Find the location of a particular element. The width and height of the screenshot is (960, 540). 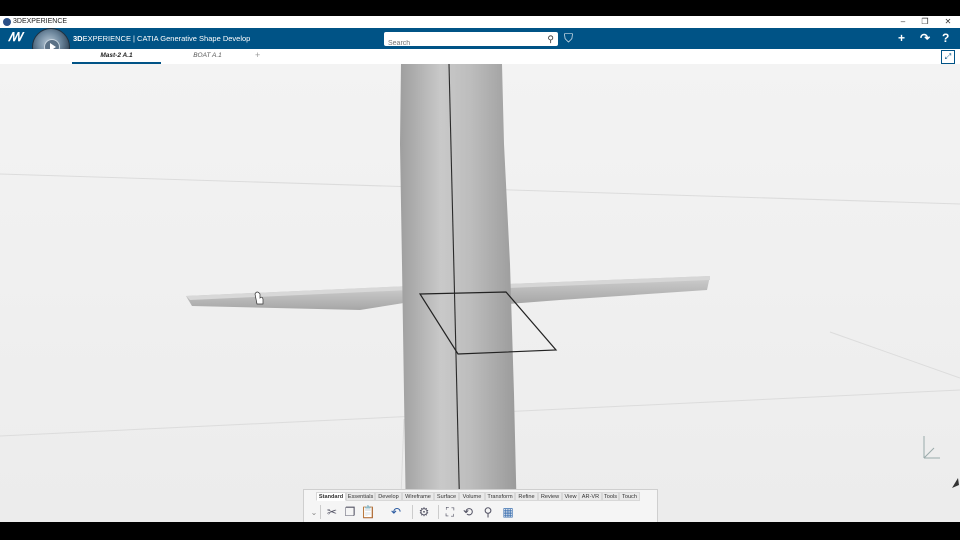

app-name: Generative Shape Develop is located at coordinates (205, 38).